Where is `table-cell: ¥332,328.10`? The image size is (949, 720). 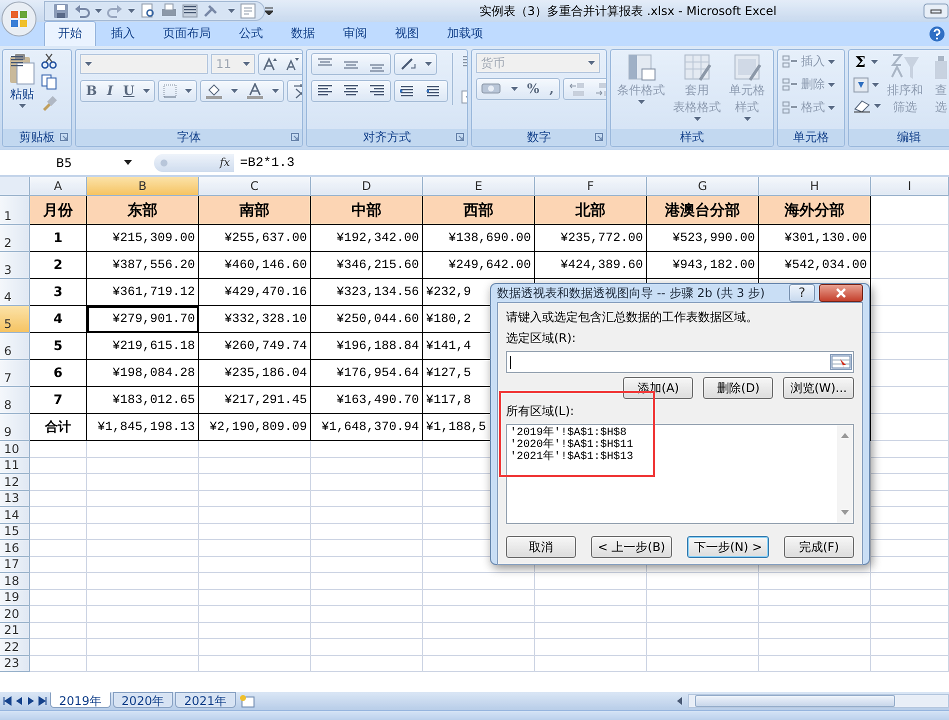 table-cell: ¥332,328.10 is located at coordinates (255, 319).